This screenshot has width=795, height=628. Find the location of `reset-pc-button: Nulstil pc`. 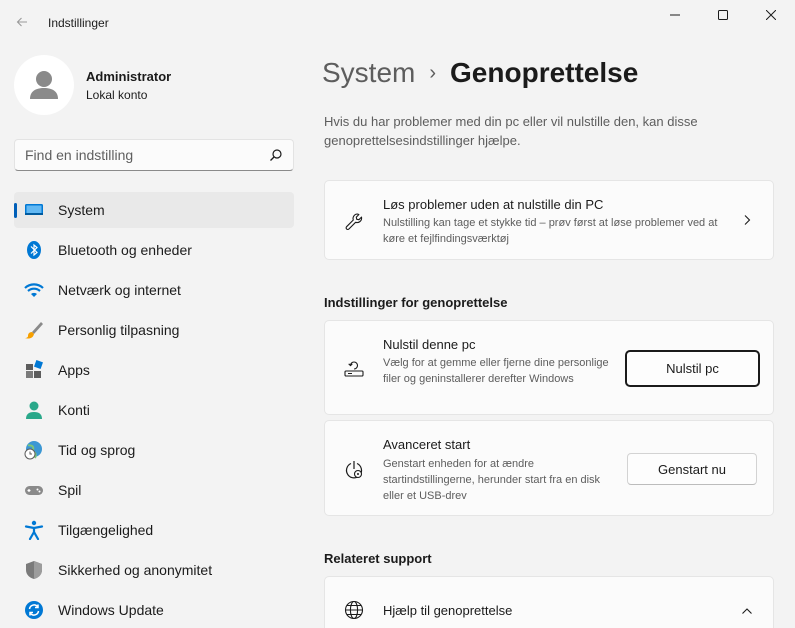

reset-pc-button: Nulstil pc is located at coordinates (692, 368).